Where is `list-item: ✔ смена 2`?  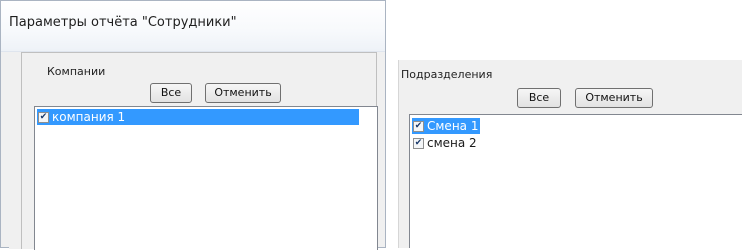 list-item: ✔ смена 2 is located at coordinates (445, 143).